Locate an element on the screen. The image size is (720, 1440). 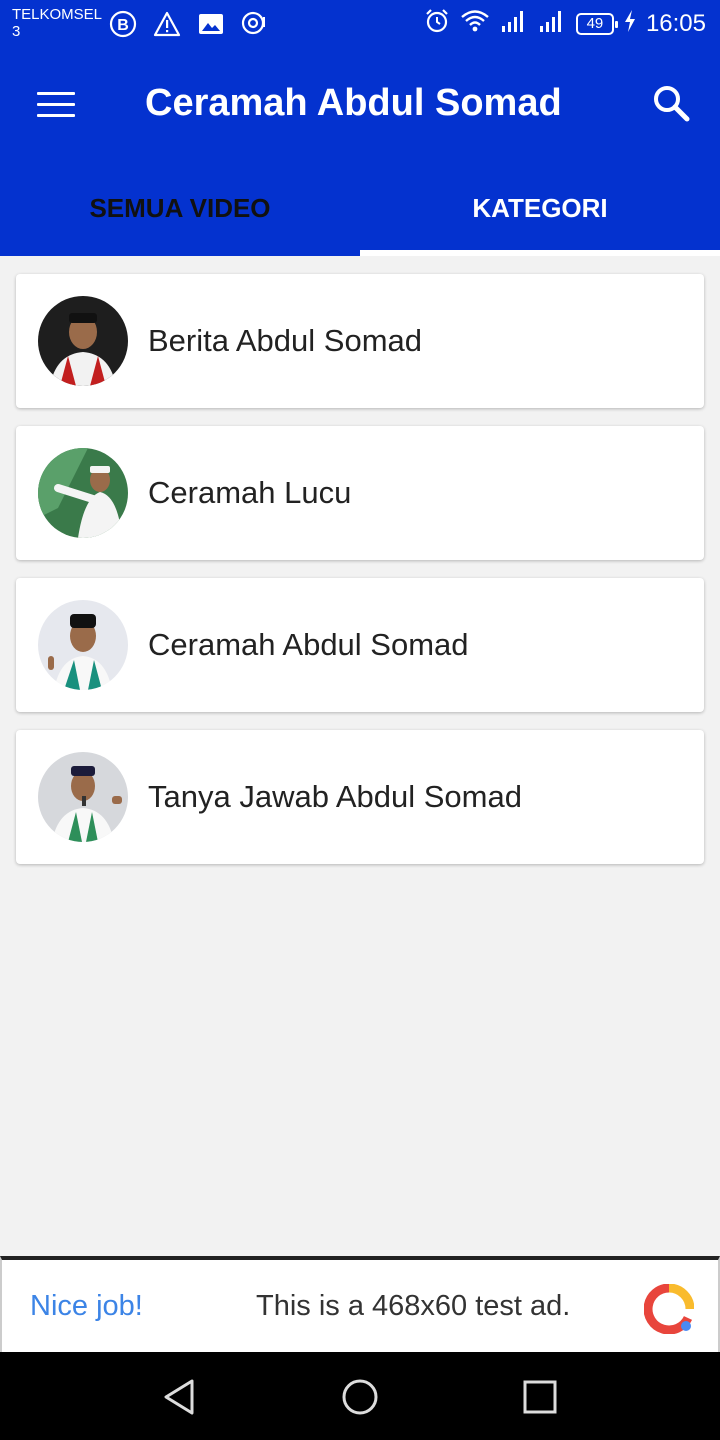
charging-icon is located at coordinates (630, 23).